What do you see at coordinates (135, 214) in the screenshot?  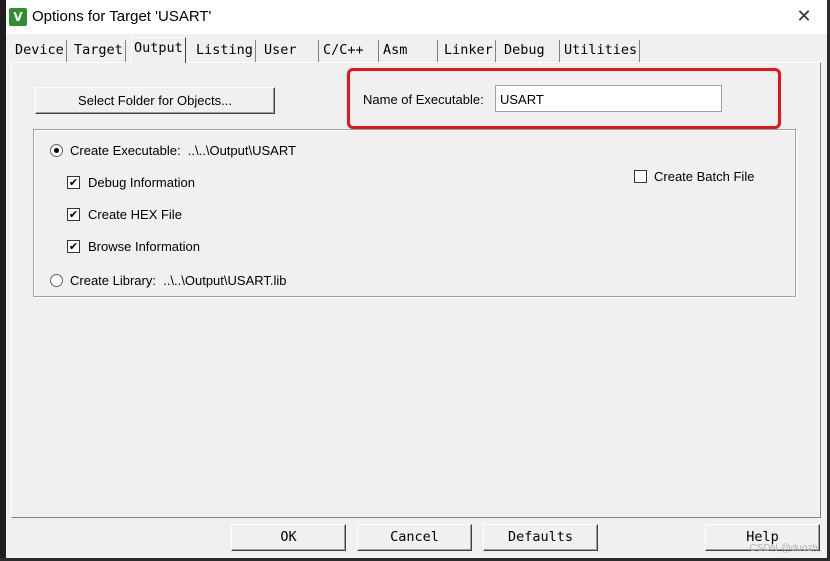 I see `create-hex-file-label: Create HEX File` at bounding box center [135, 214].